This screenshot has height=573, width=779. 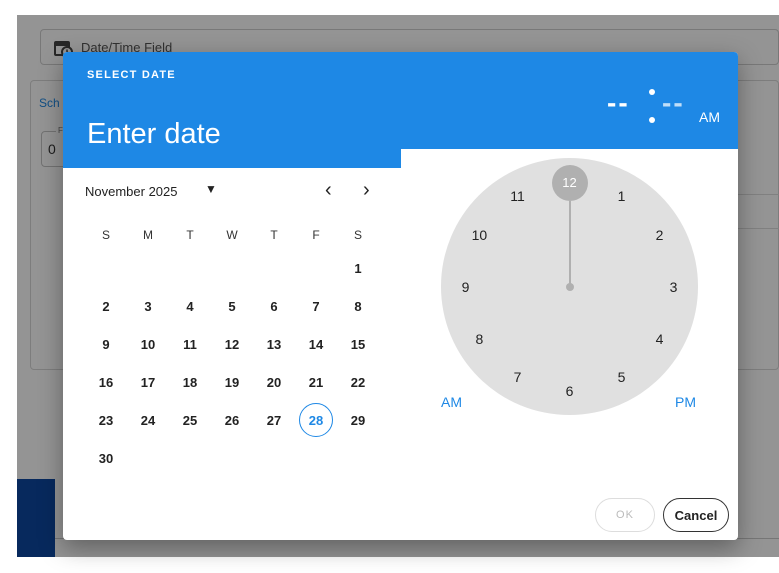 I want to click on calendar-day: 20, so click(x=274, y=382).